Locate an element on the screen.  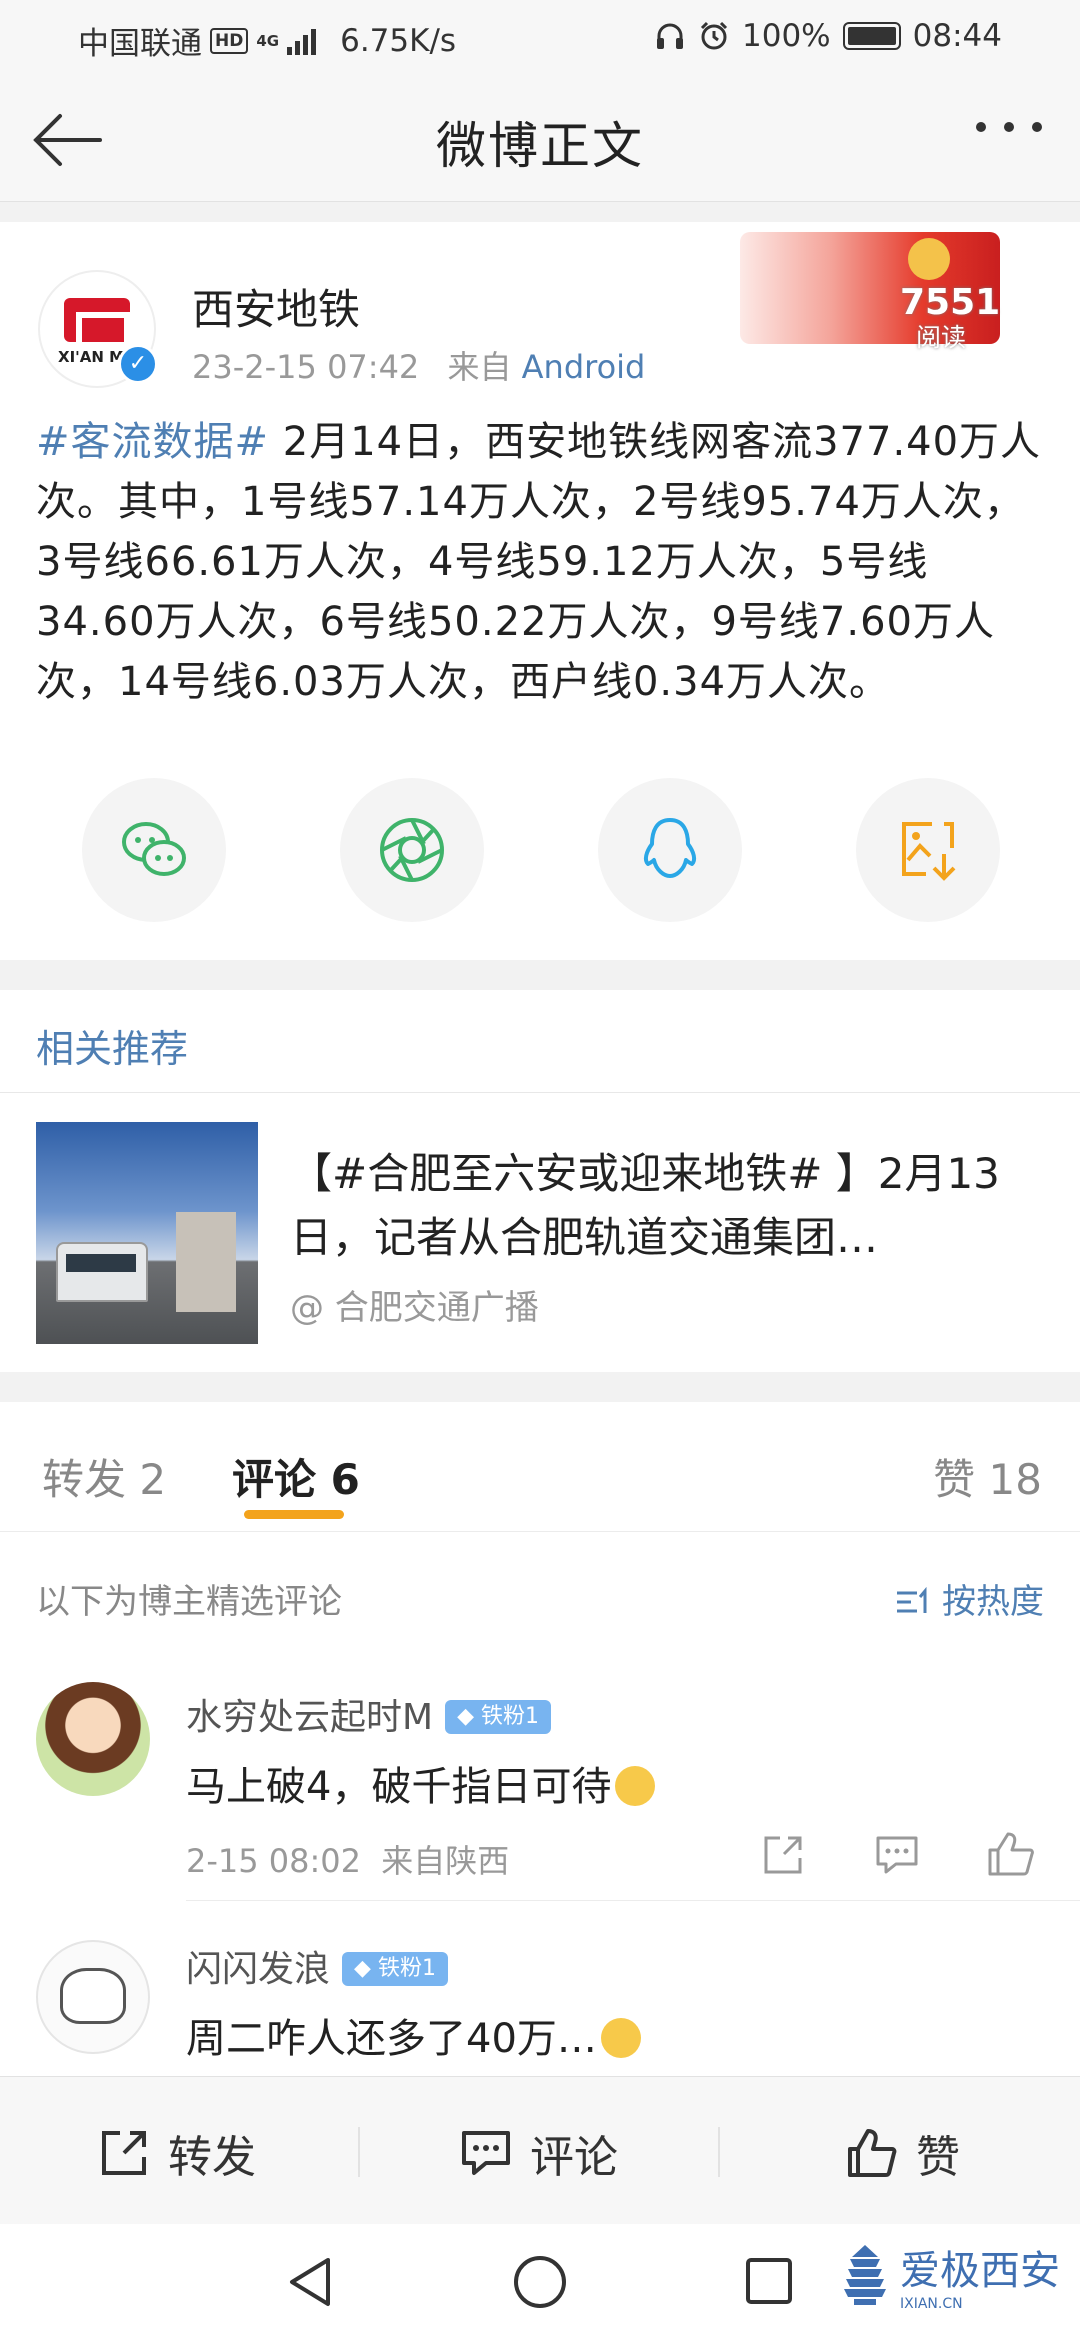
nav-recents-icon is located at coordinates (769, 2281).